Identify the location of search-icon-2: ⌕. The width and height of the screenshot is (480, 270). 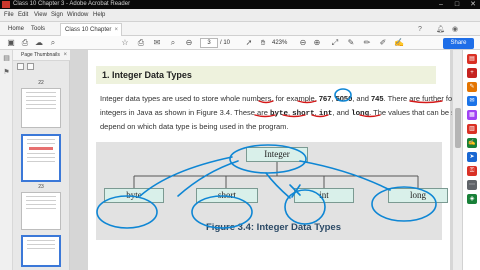
(173, 43).